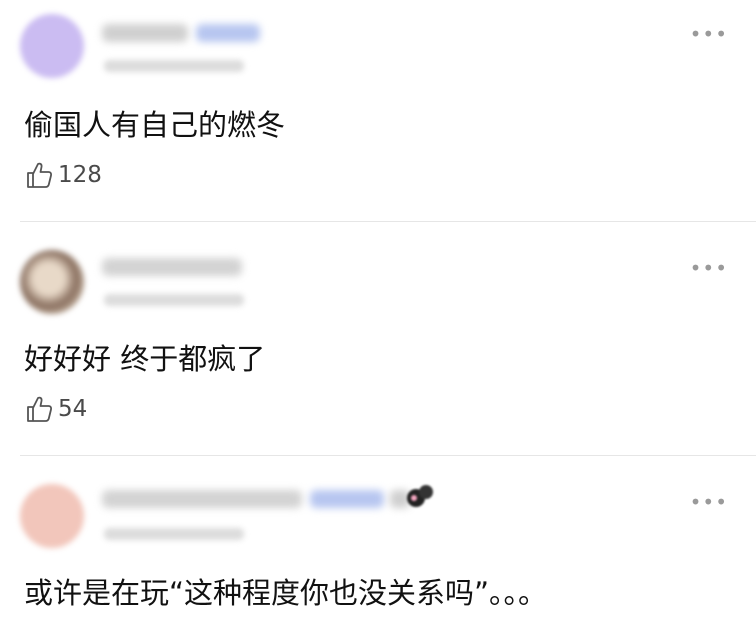 This screenshot has height=624, width=756. What do you see at coordinates (55, 409) in the screenshot?
I see `like-button: 54` at bounding box center [55, 409].